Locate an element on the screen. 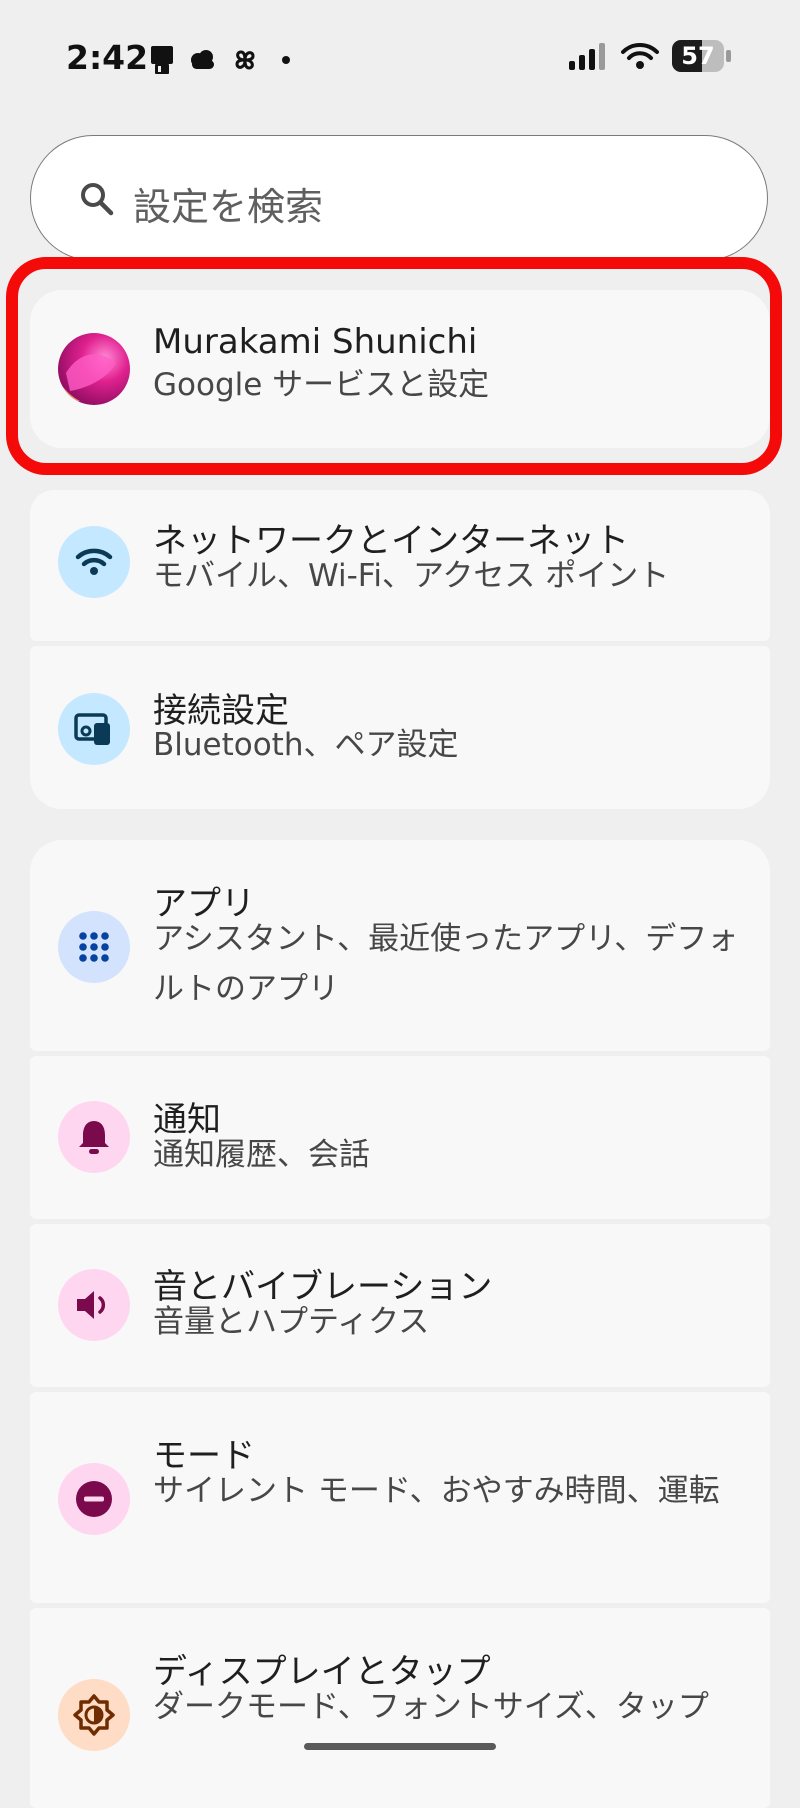  apps-grid-icon is located at coordinates (94, 947).